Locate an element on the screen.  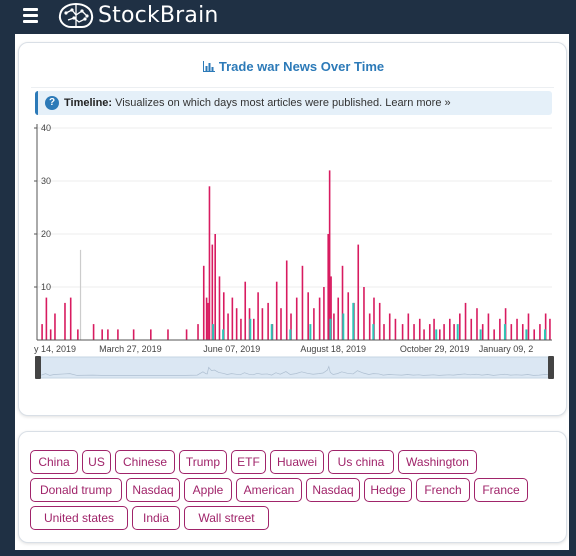
tag-trump: Trump is located at coordinates (203, 462).